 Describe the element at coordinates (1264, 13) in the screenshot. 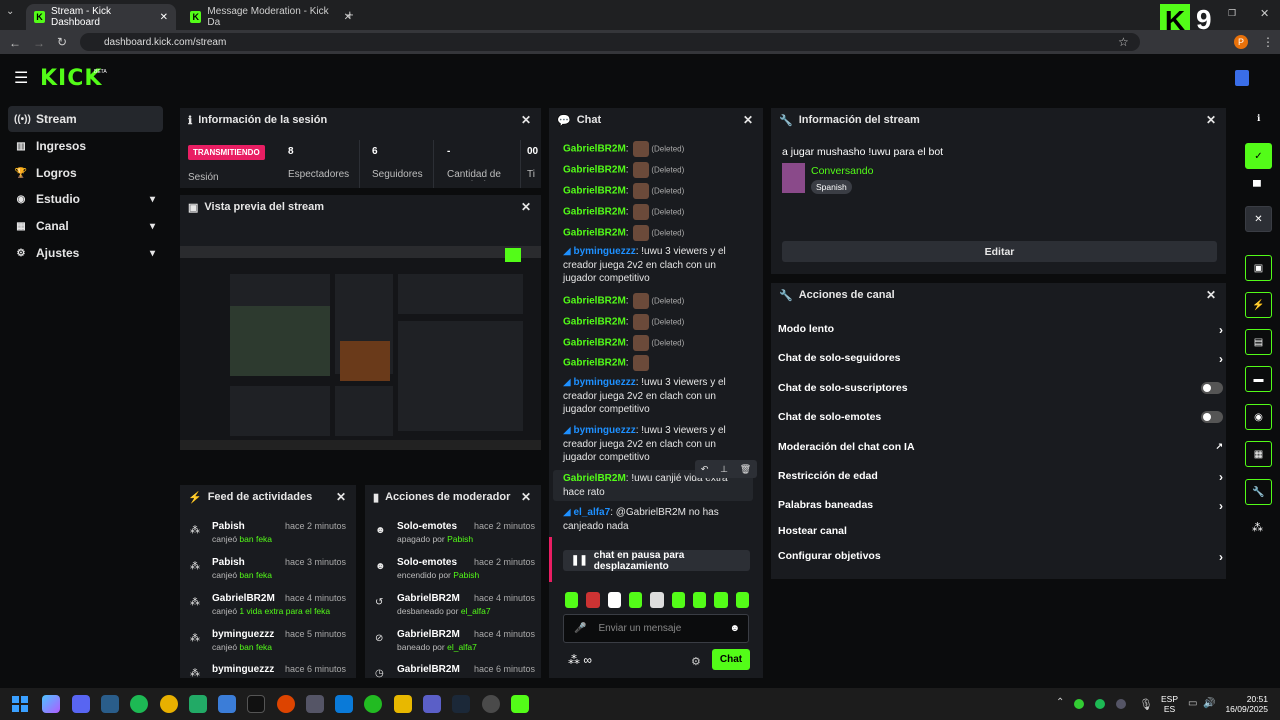

I see `window-close-icon: ✕` at that location.